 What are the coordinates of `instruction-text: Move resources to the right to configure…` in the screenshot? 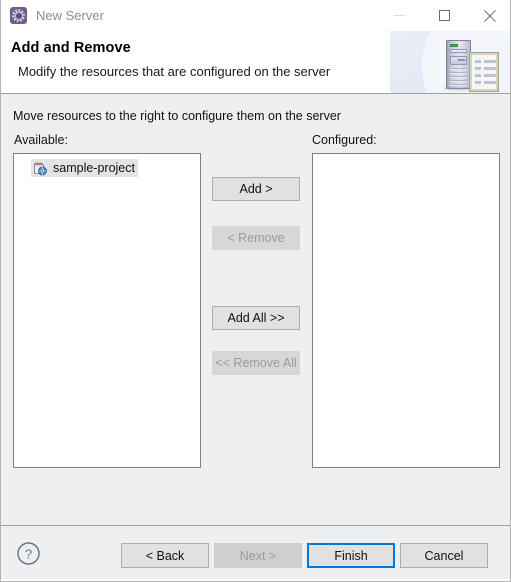 It's located at (177, 116).